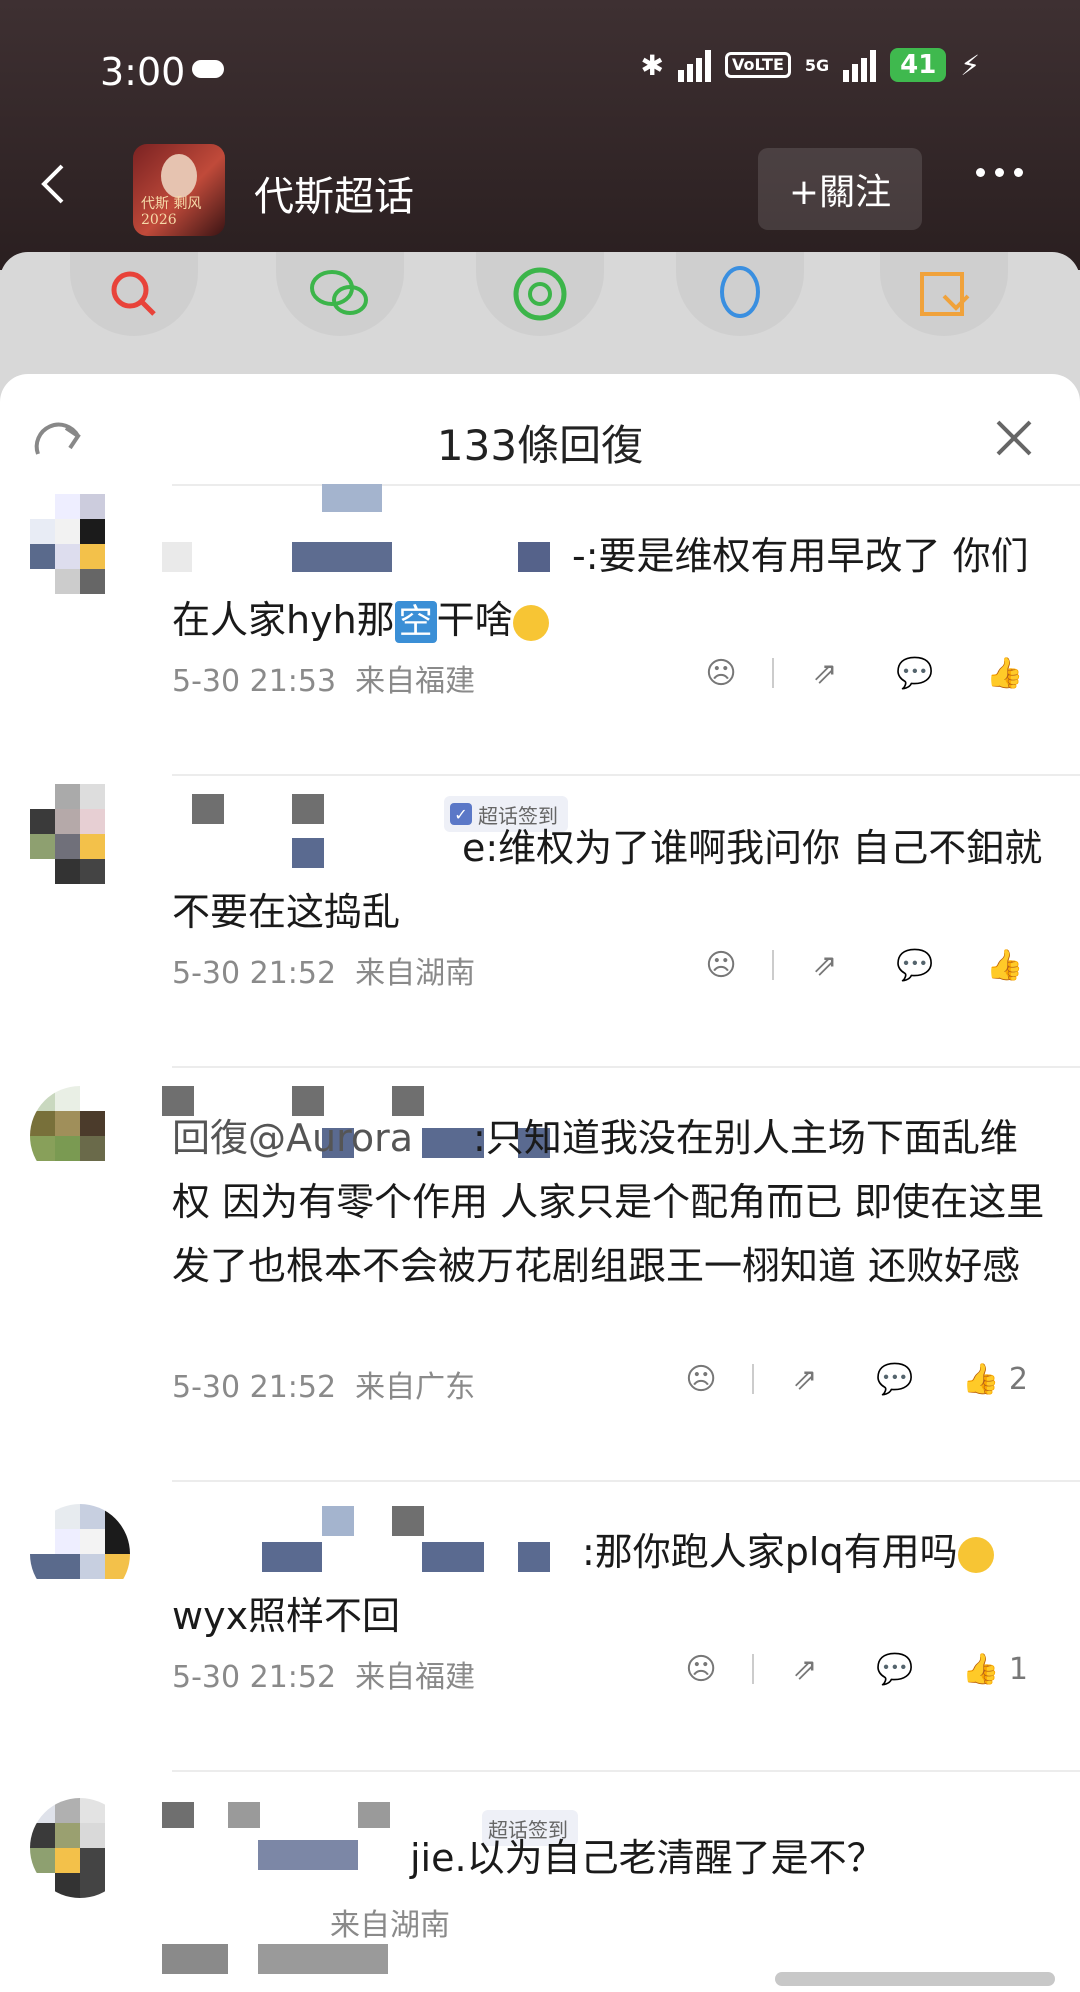 The image size is (1080, 1992). I want to click on share-row, so click(540, 322).